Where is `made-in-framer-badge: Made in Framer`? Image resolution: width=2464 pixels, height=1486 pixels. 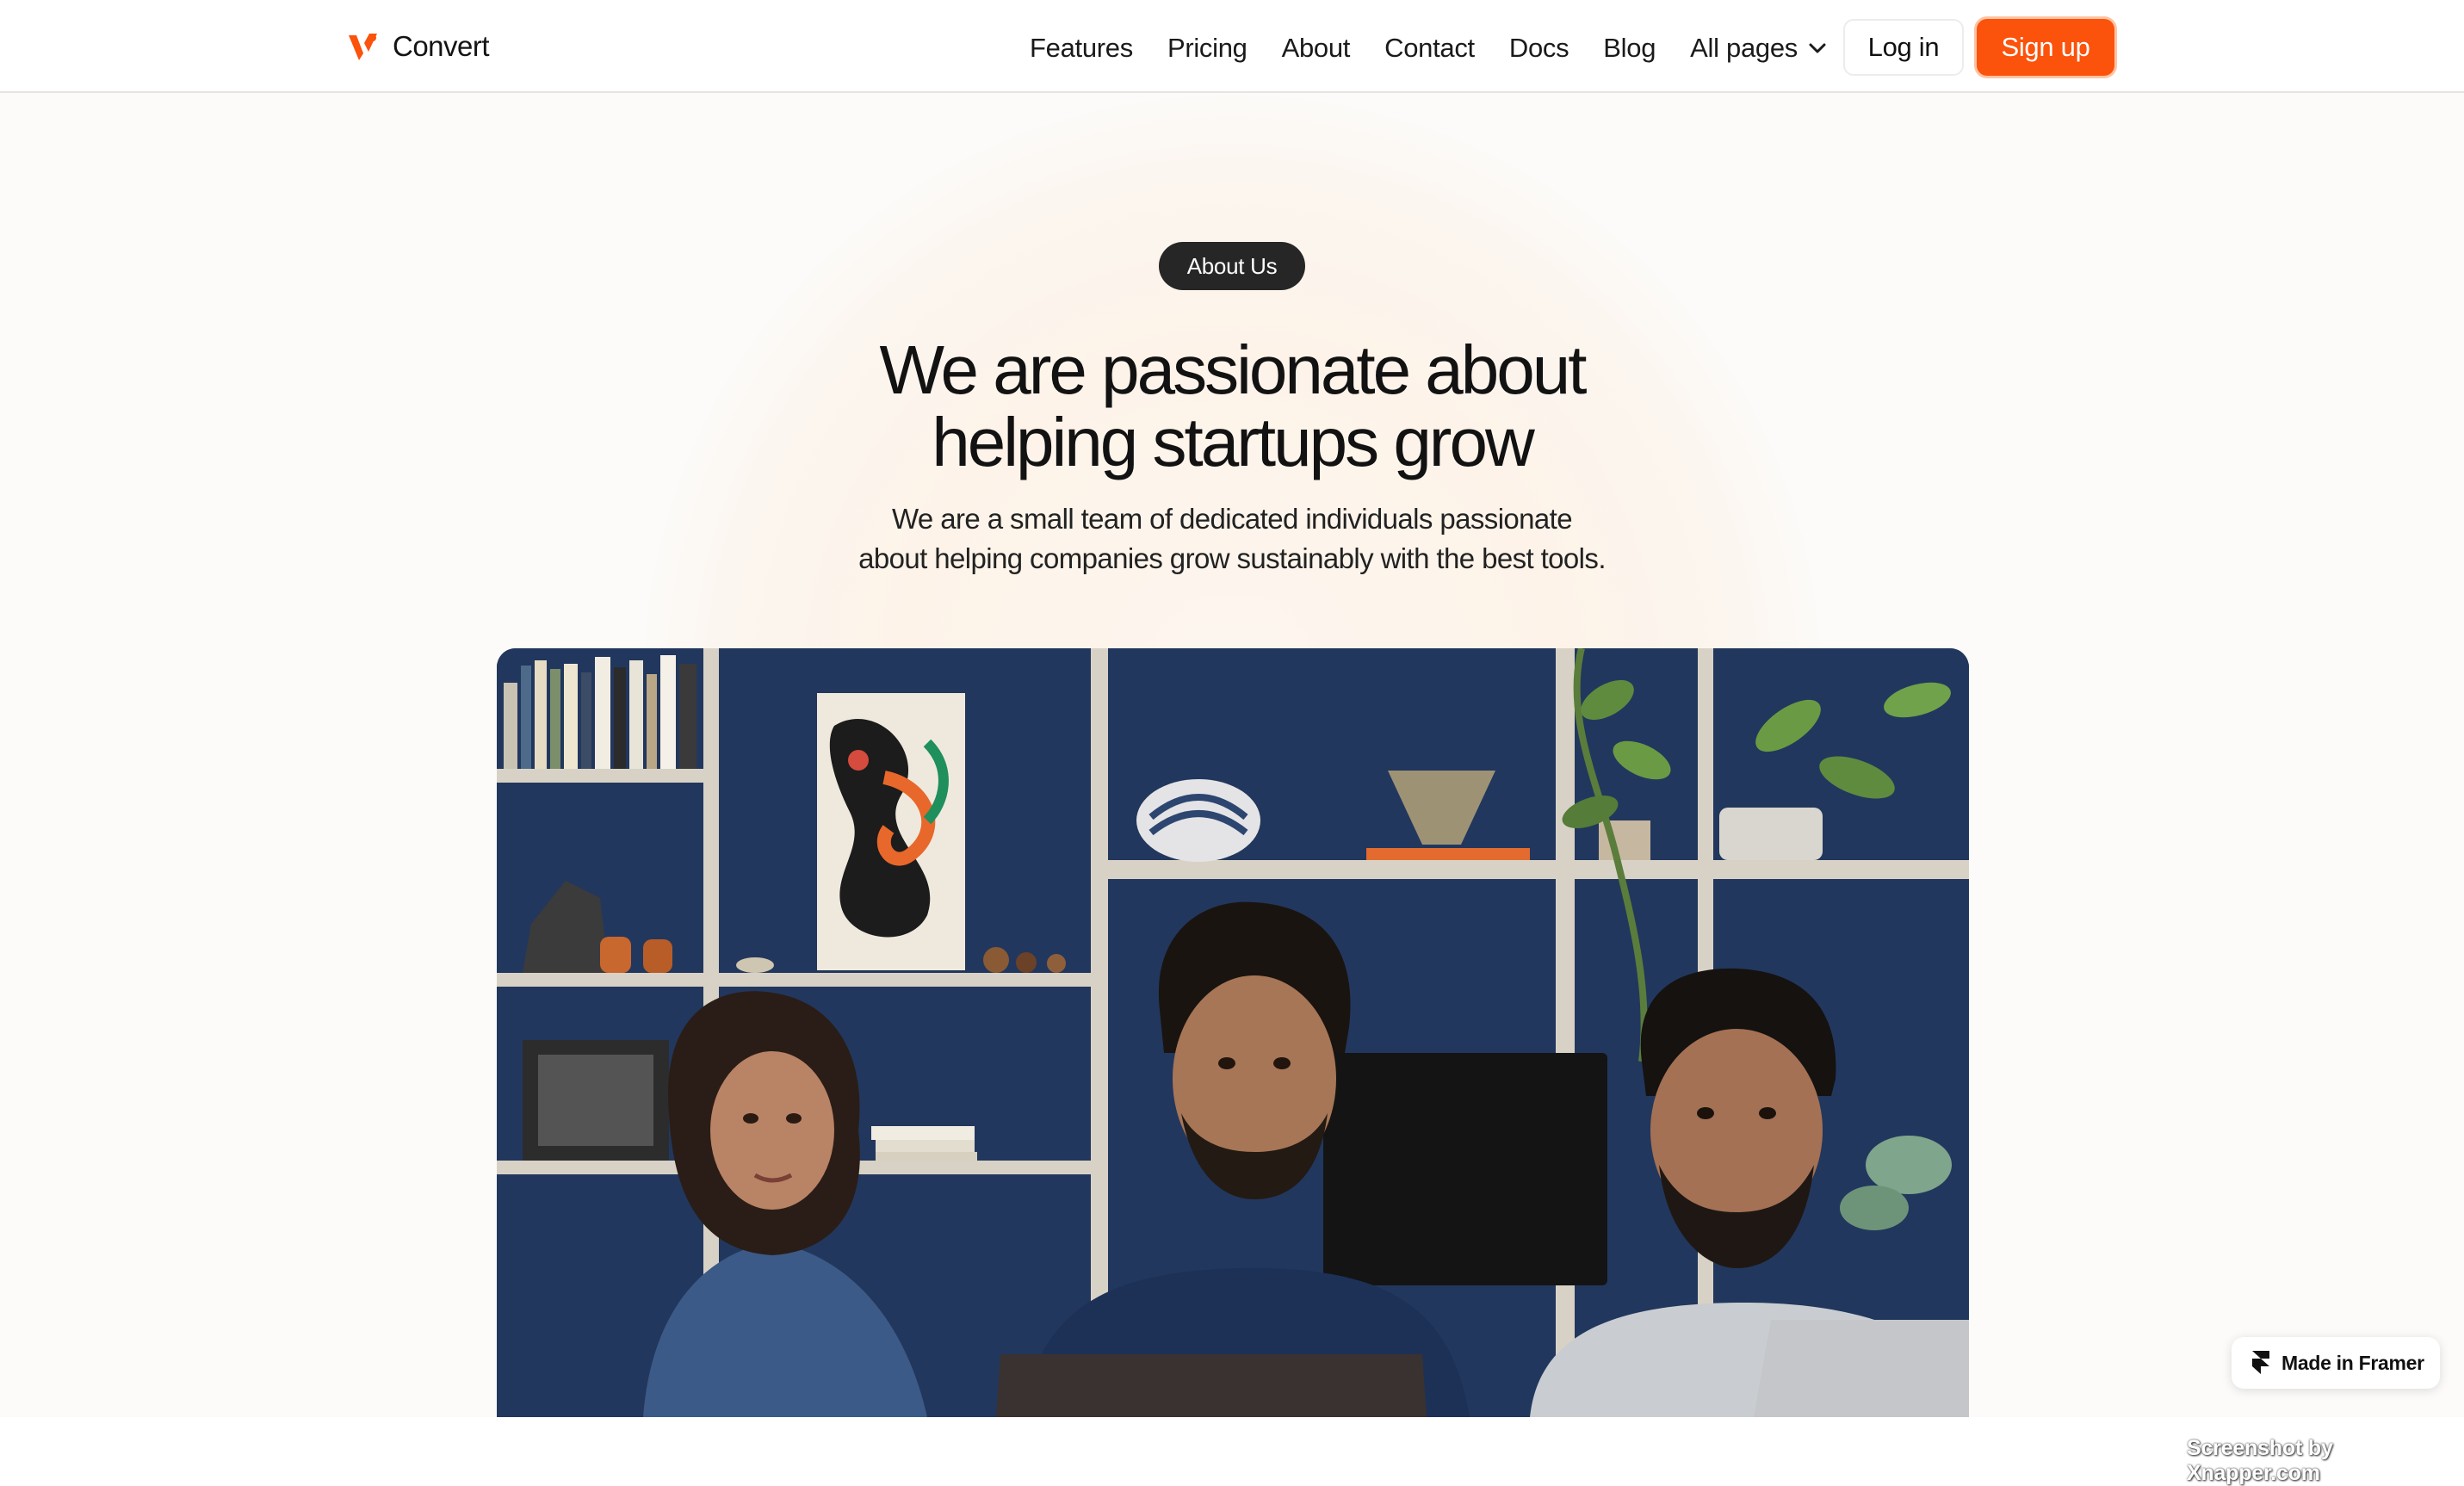
made-in-framer-badge: Made in Framer is located at coordinates (2336, 1363).